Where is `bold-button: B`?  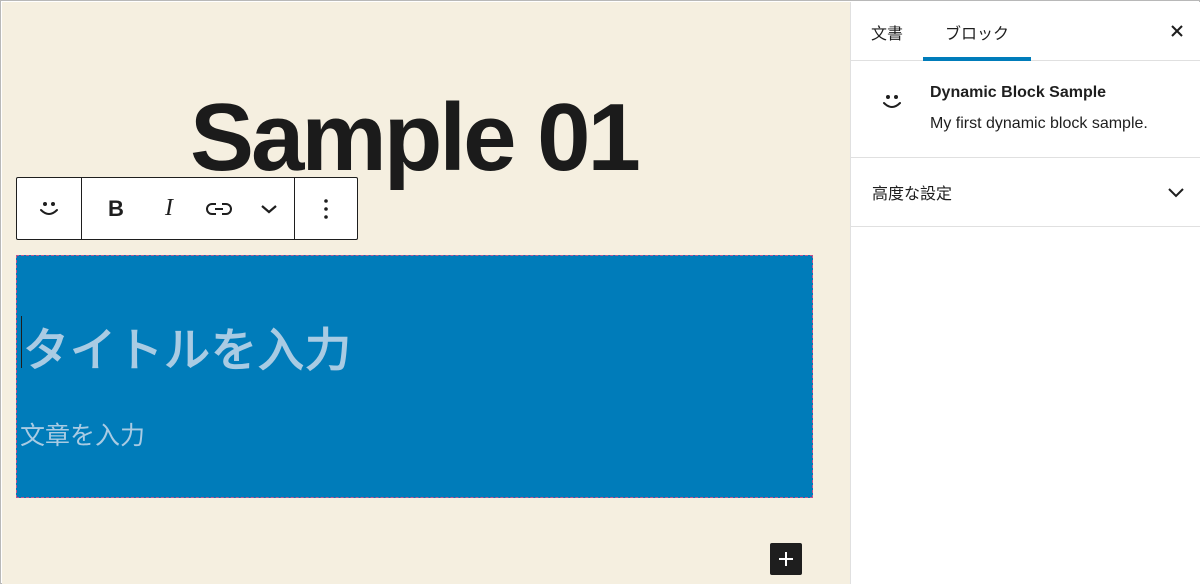 bold-button: B is located at coordinates (113, 208).